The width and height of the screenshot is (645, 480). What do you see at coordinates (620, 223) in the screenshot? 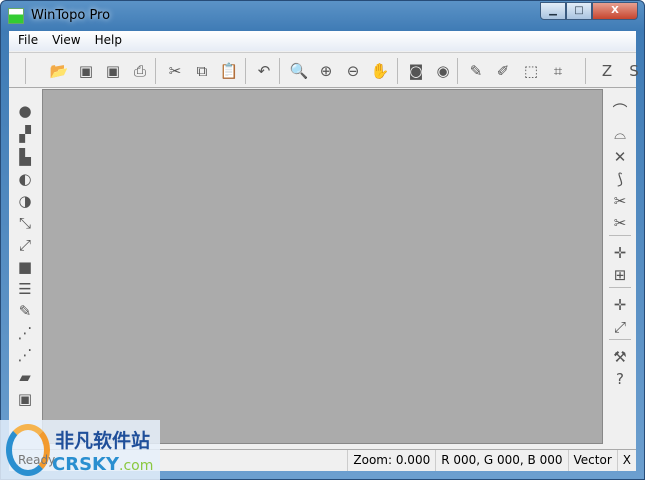
I see `right-tool-5-icon: ✂` at bounding box center [620, 223].